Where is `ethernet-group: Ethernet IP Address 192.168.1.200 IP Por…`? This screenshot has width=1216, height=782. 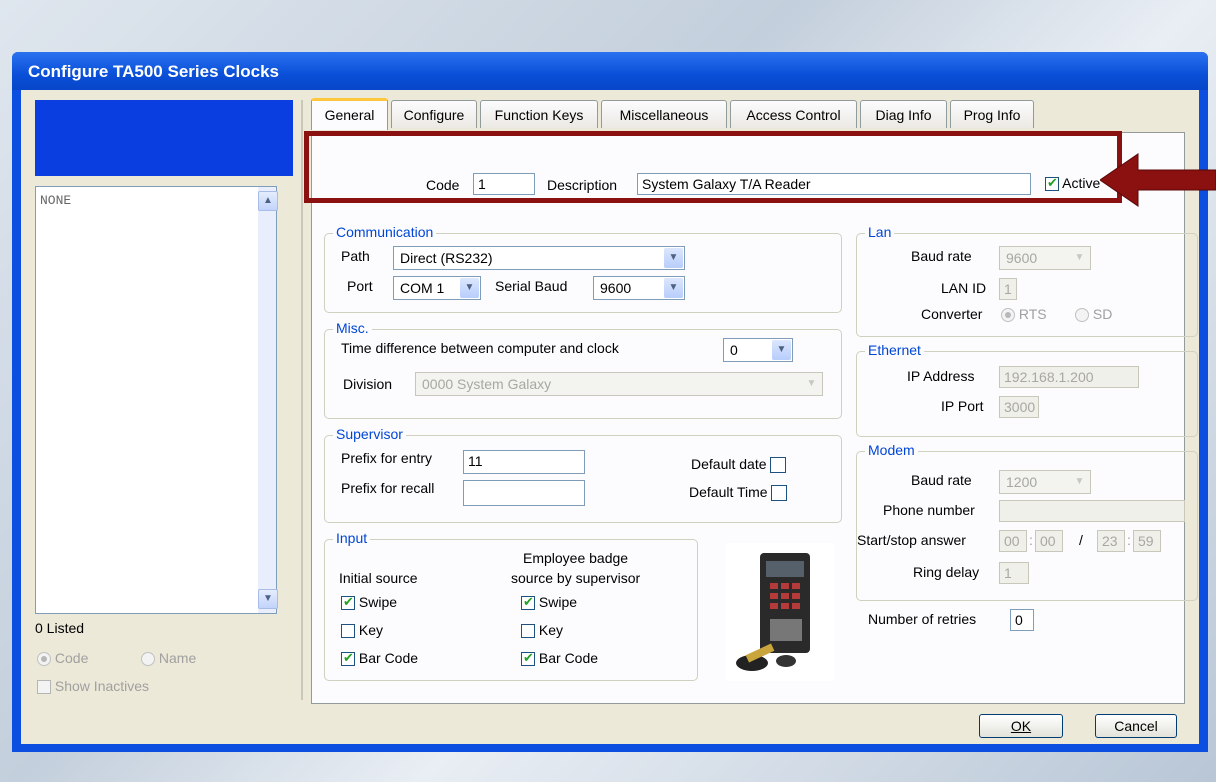
ethernet-group: Ethernet IP Address 192.168.1.200 IP Por… is located at coordinates (1027, 389).